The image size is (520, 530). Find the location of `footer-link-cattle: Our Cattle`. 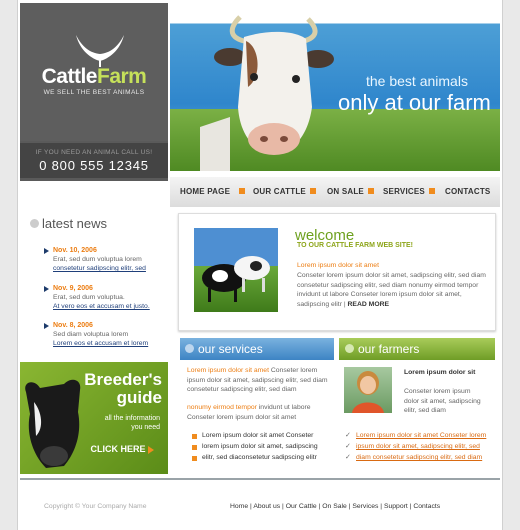

footer-link-cattle: Our Cattle is located at coordinates (301, 506).